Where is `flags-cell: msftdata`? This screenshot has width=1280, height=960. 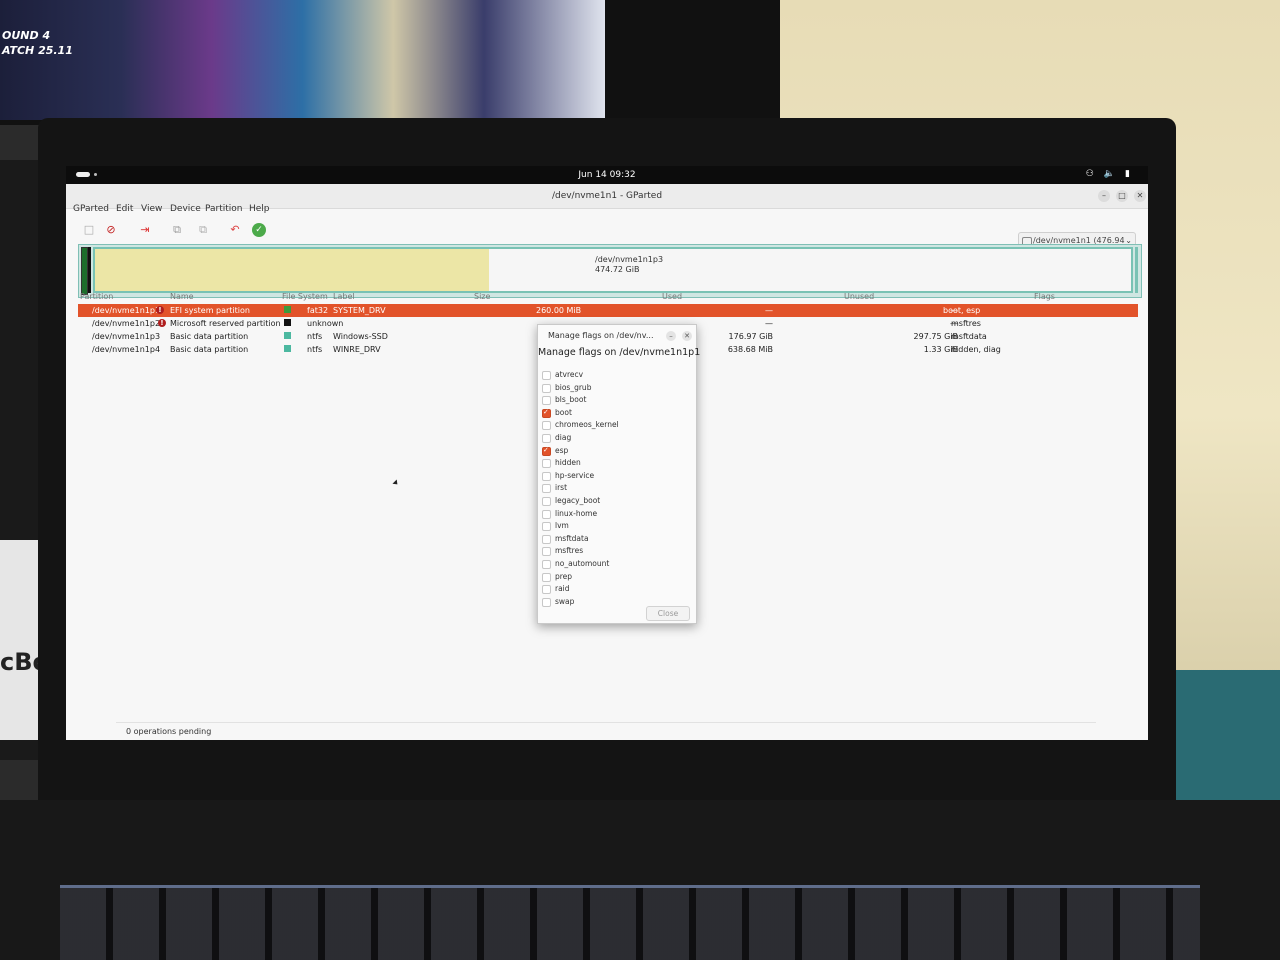
flags-cell: msftdata is located at coordinates (969, 336).